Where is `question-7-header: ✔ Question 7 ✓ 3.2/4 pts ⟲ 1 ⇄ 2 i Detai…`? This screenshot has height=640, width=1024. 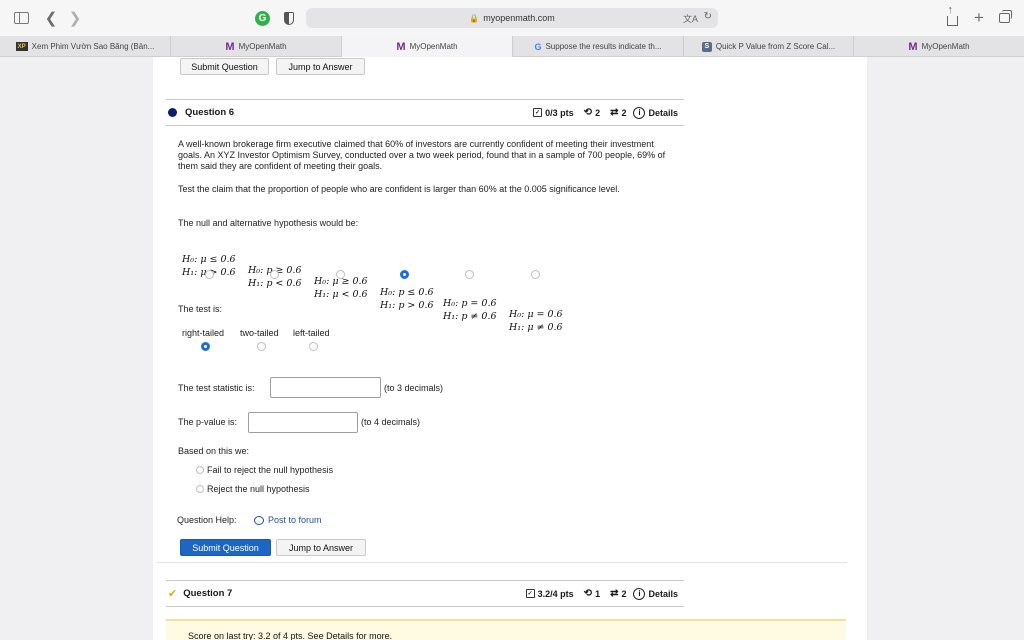 question-7-header: ✔ Question 7 ✓ 3.2/4 pts ⟲ 1 ⇄ 2 i Detai… is located at coordinates (425, 593).